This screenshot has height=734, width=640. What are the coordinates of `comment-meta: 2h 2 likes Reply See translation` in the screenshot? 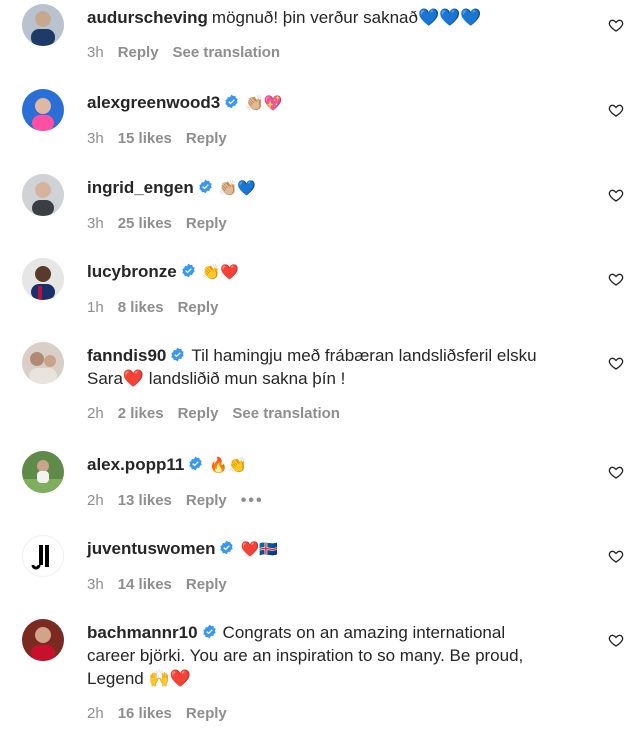 It's located at (339, 414).